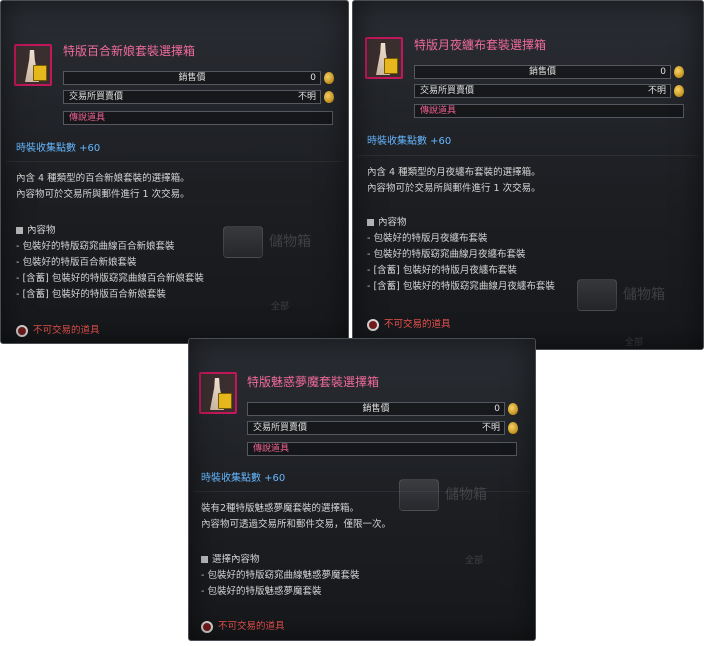  What do you see at coordinates (446, 254) in the screenshot?
I see `contents-item: - 包裝好的特版窈窕曲線月夜纏布套裝` at bounding box center [446, 254].